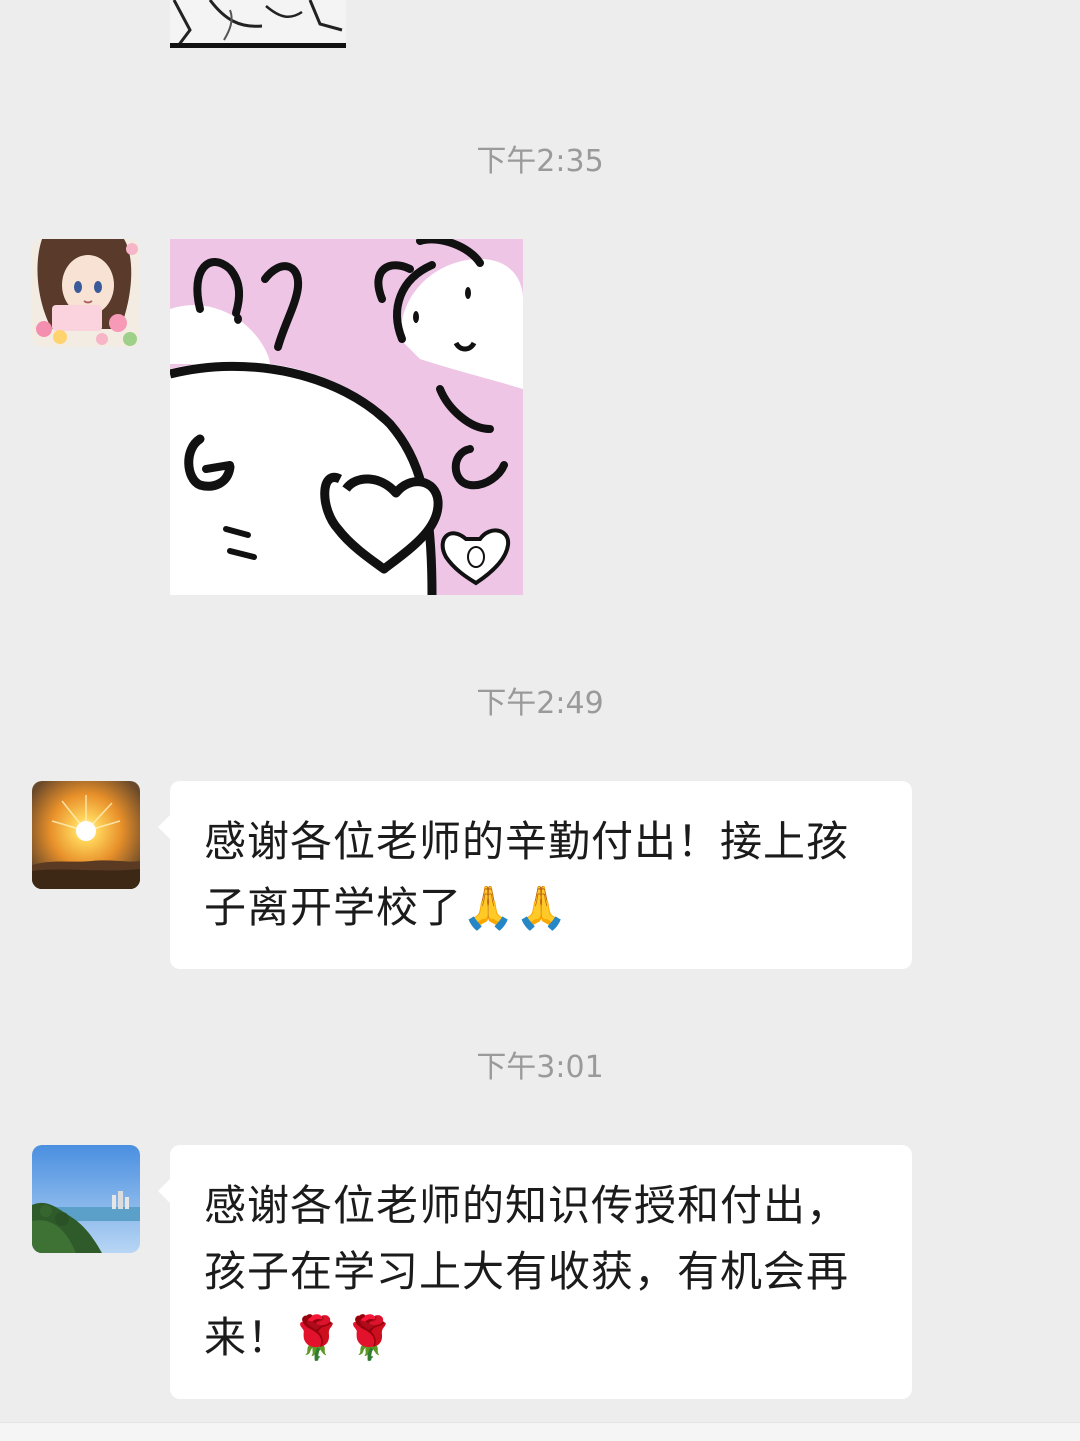  I want to click on manga-image-message, so click(258, 24).